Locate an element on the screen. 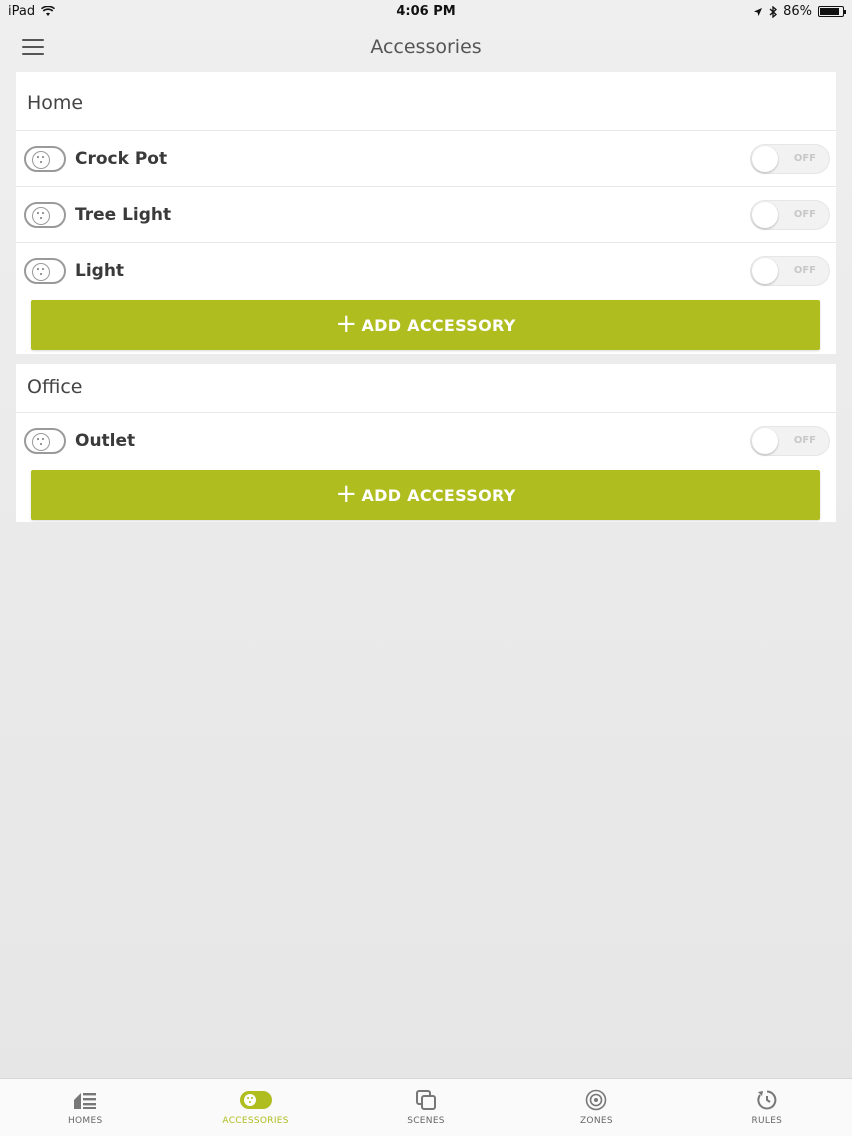 Image resolution: width=852 pixels, height=1136 pixels. location-icon is located at coordinates (758, 11).